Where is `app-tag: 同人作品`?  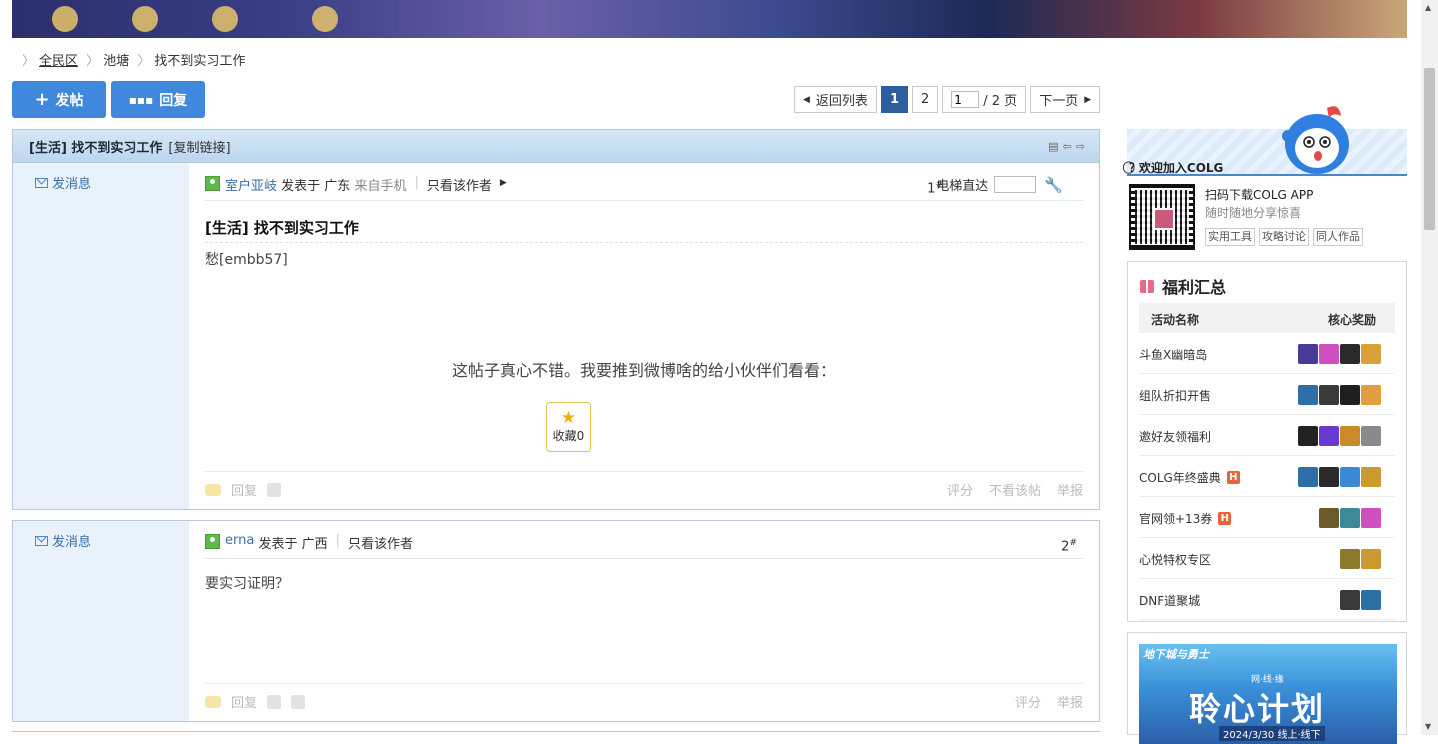
app-tag: 同人作品 is located at coordinates (1338, 237).